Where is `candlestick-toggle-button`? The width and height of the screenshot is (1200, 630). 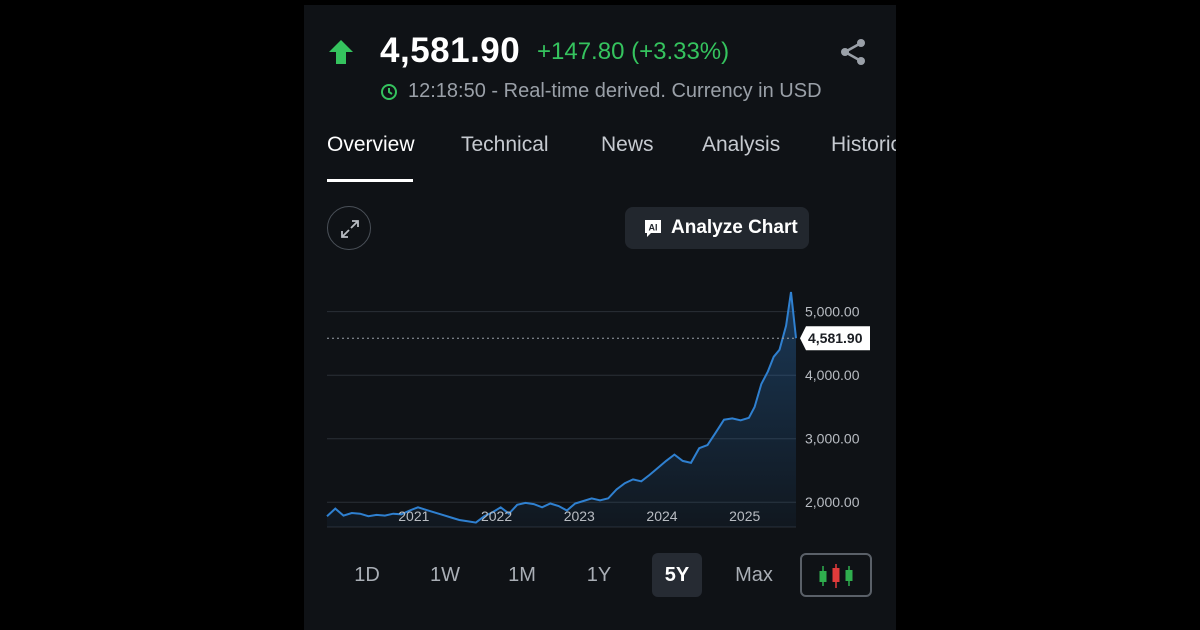 candlestick-toggle-button is located at coordinates (836, 575).